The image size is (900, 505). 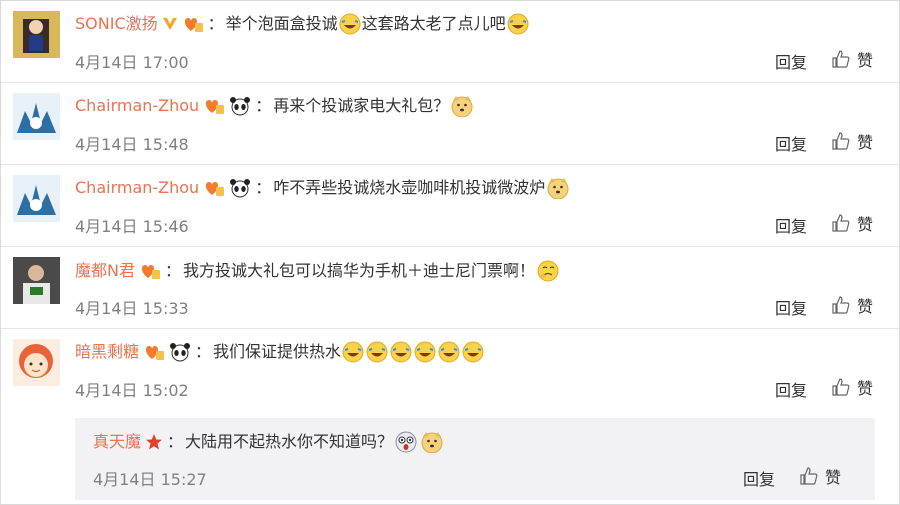 What do you see at coordinates (132, 390) in the screenshot?
I see `timestamp: 4月14日 15:02` at bounding box center [132, 390].